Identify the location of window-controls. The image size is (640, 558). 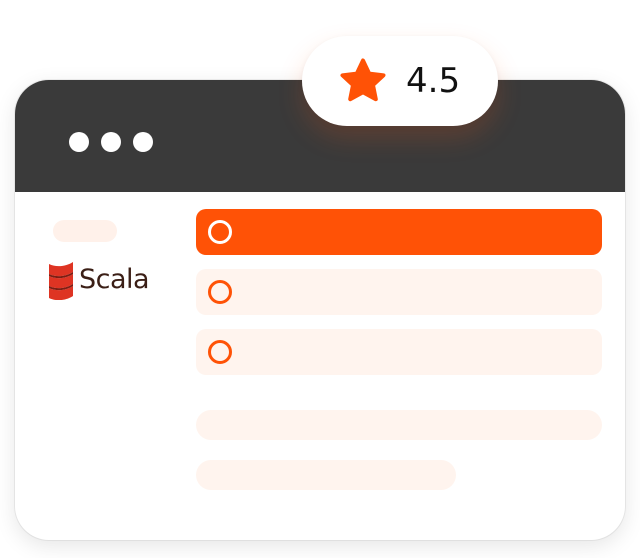
(111, 142).